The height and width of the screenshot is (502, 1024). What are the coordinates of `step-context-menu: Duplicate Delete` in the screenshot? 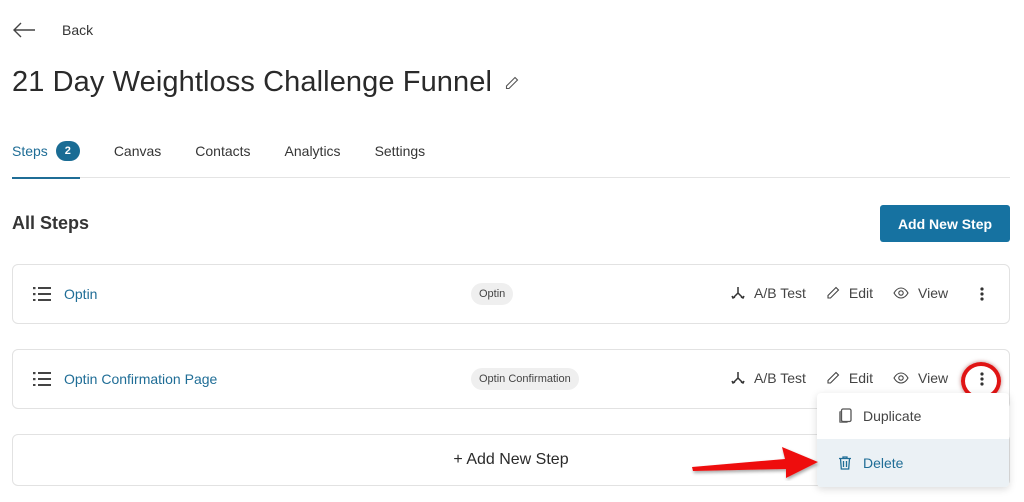 It's located at (913, 440).